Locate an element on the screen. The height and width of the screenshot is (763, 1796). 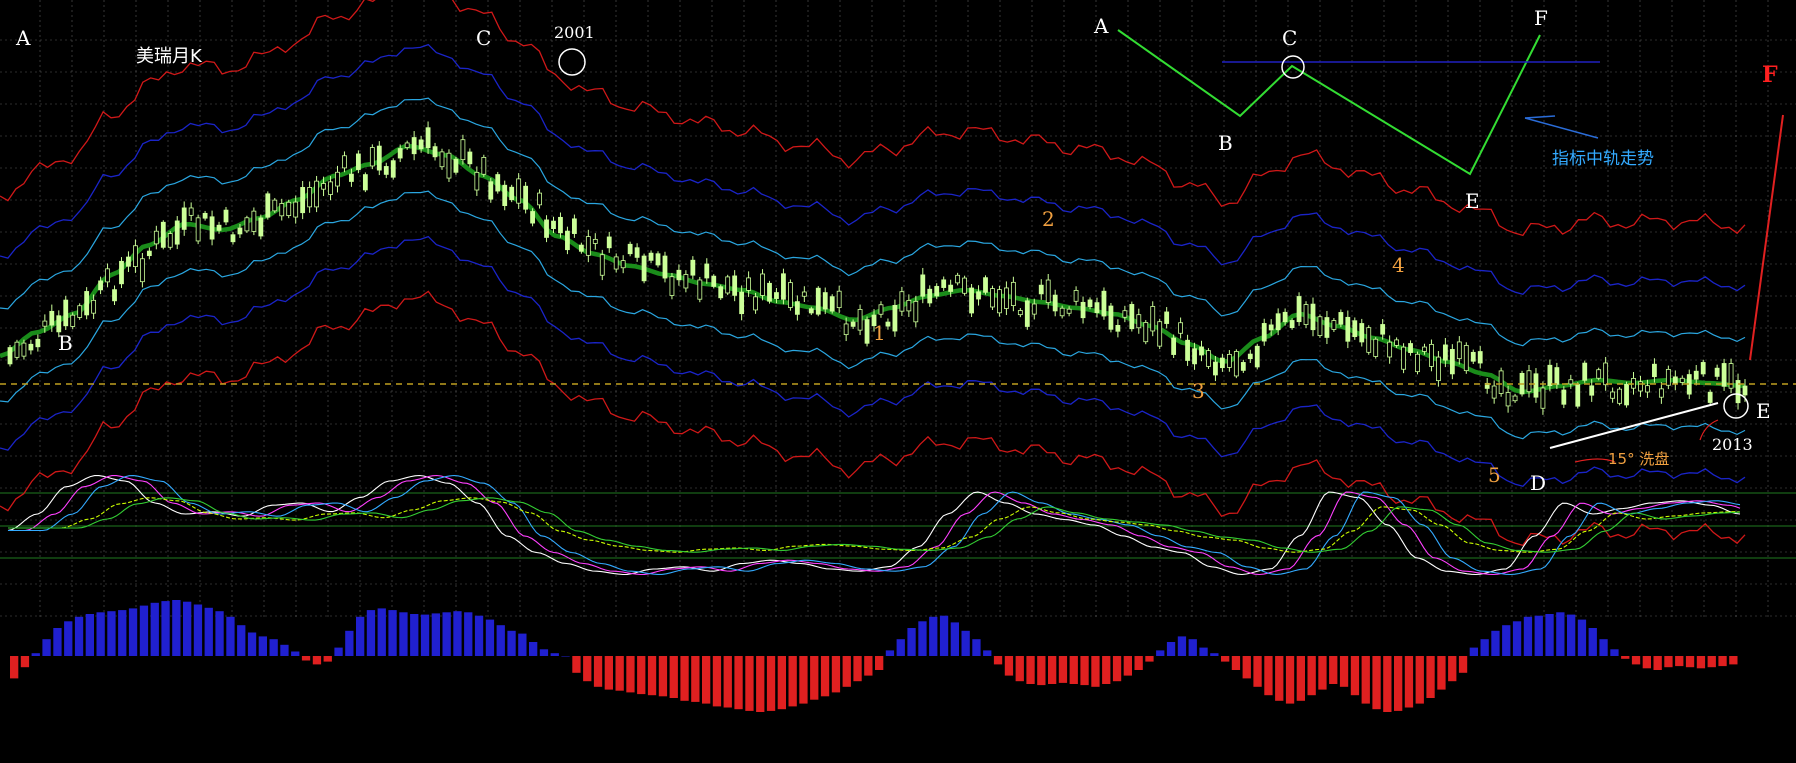
chart-title: 美瑞月K is located at coordinates (169, 56).